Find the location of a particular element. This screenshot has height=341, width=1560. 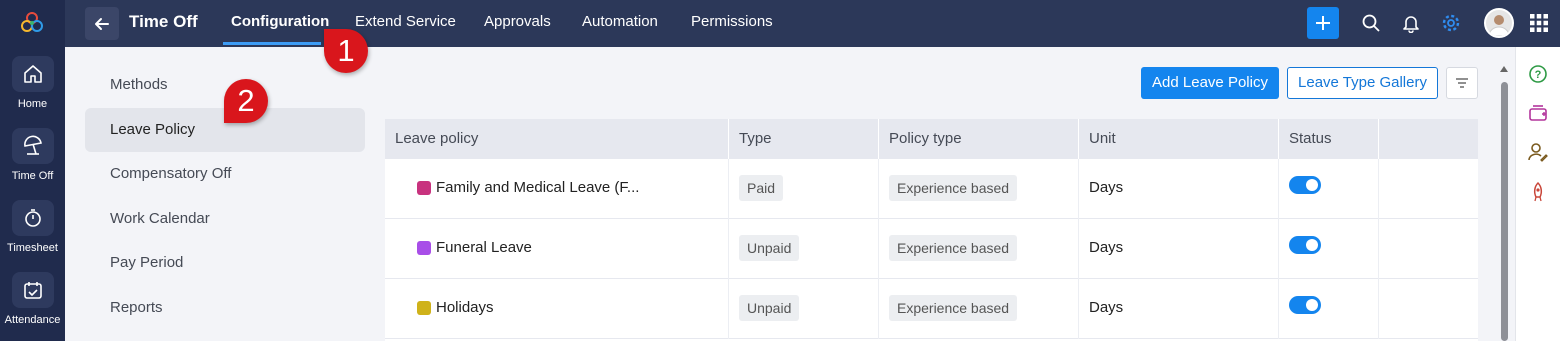

app-rail: Home Time Off Timesheet Attendance is located at coordinates (32, 170).